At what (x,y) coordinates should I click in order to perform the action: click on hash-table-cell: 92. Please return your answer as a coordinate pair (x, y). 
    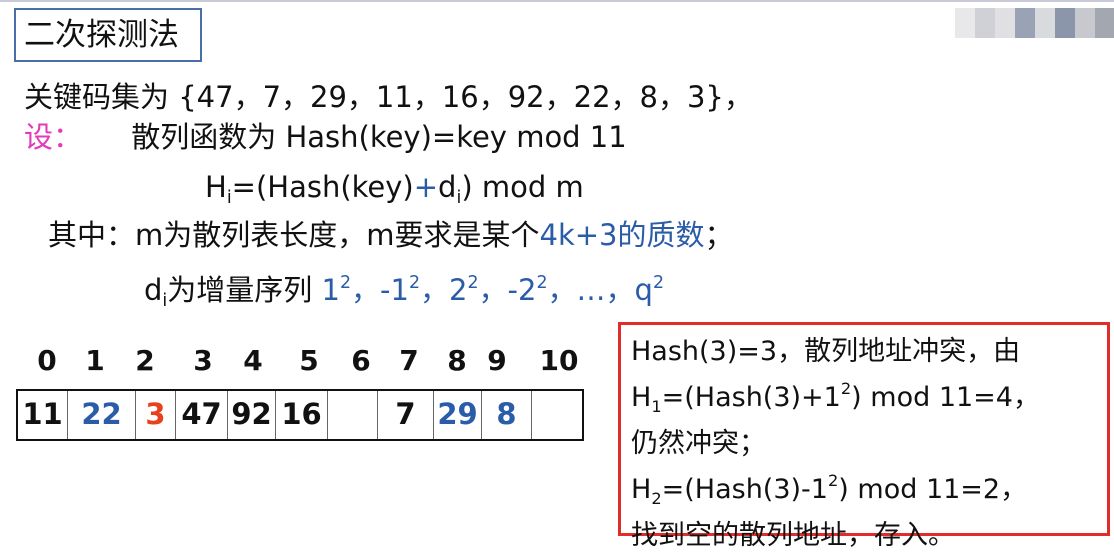
    Looking at the image, I should click on (252, 415).